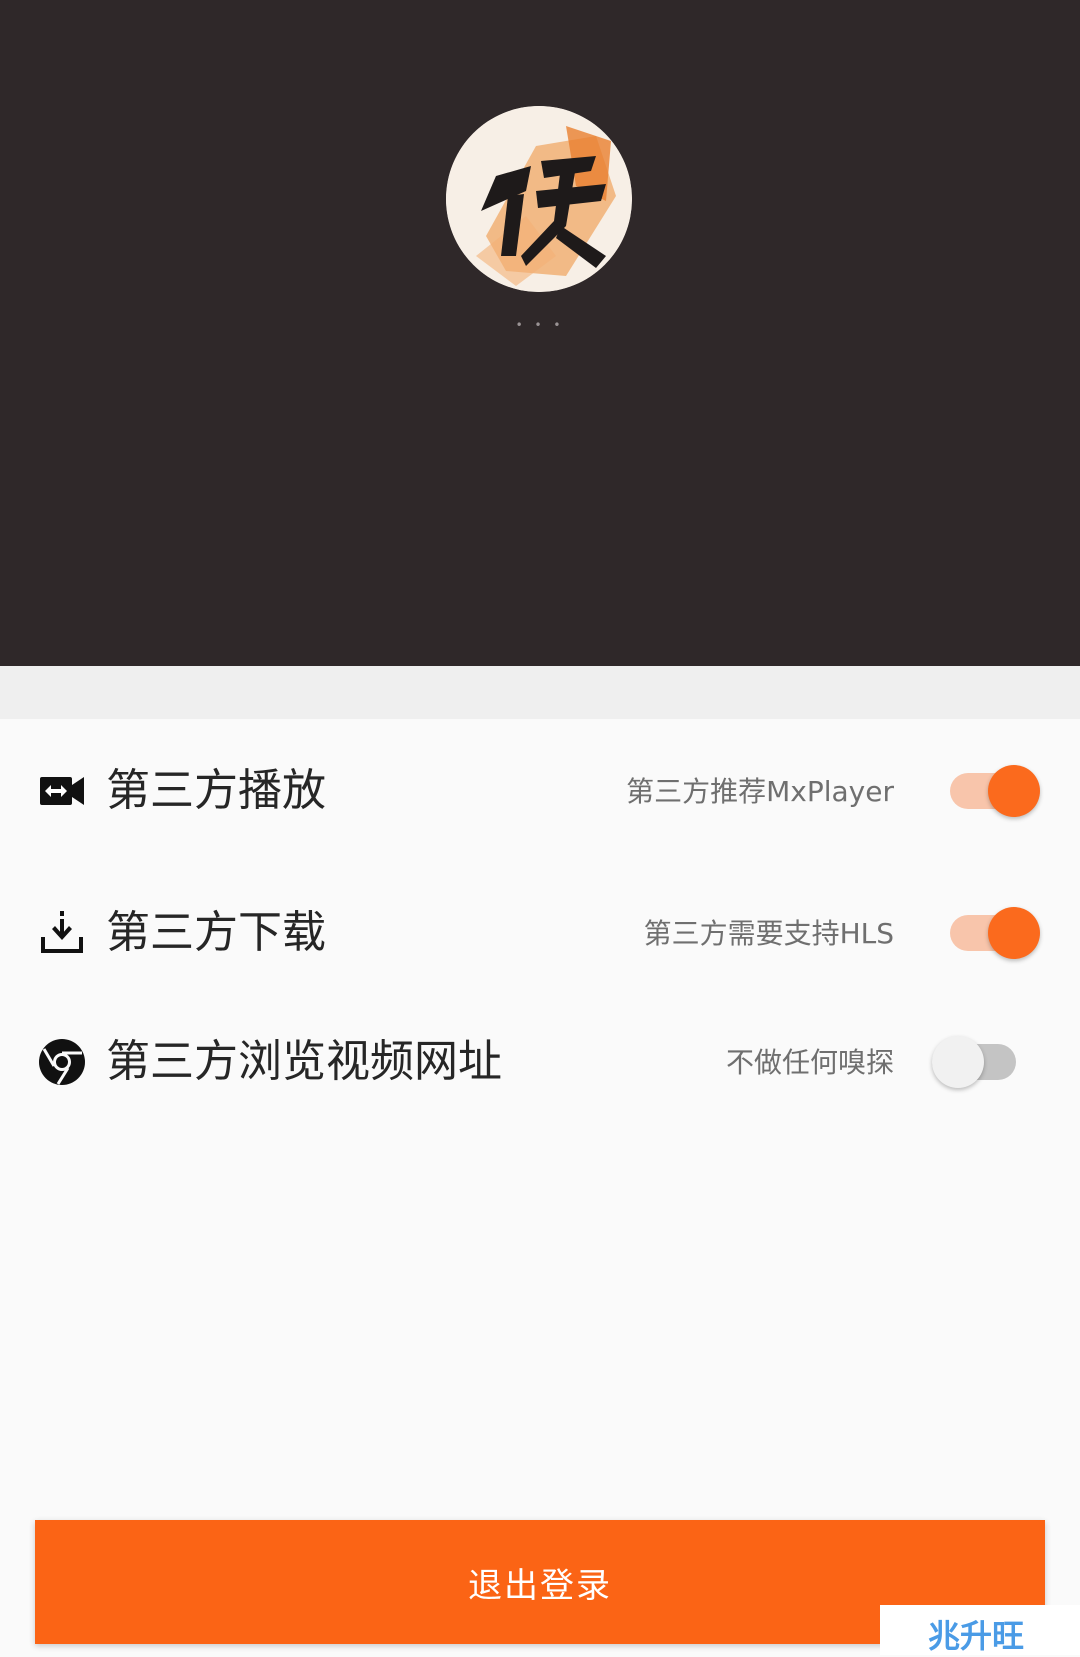  Describe the element at coordinates (304, 1061) in the screenshot. I see `setting-label: 第三方浏览视频网址` at that location.